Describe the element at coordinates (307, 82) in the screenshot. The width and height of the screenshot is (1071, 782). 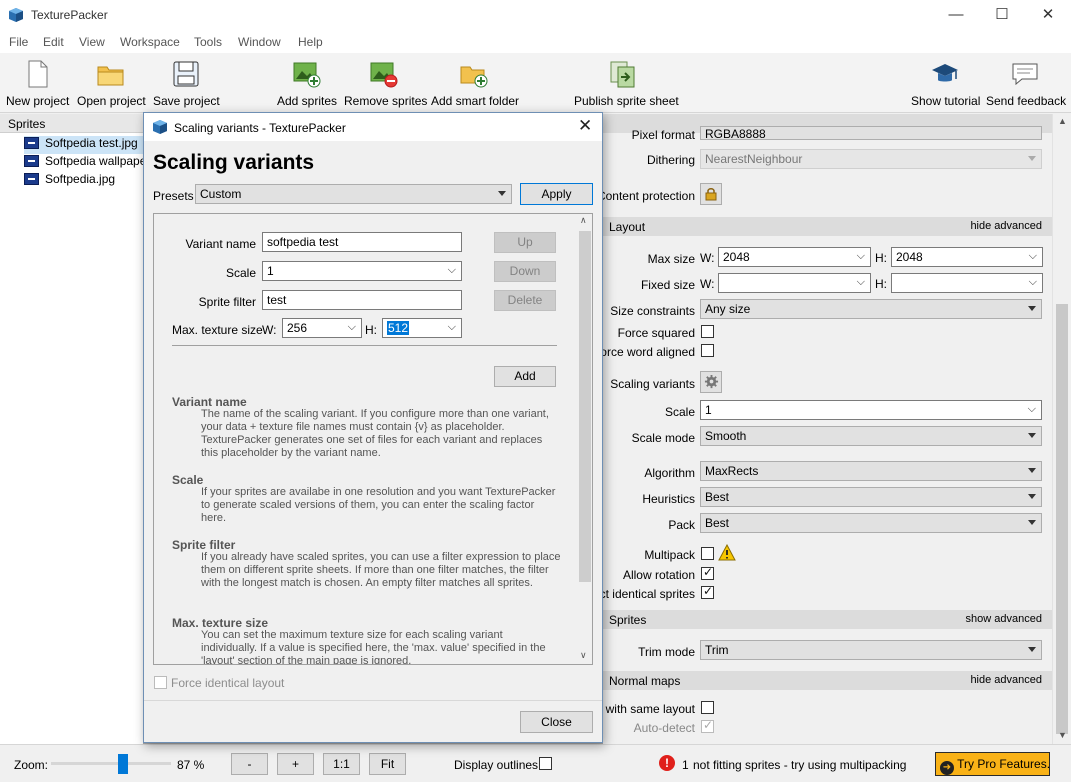
I see `add-sprites-button: Add sprites` at that location.